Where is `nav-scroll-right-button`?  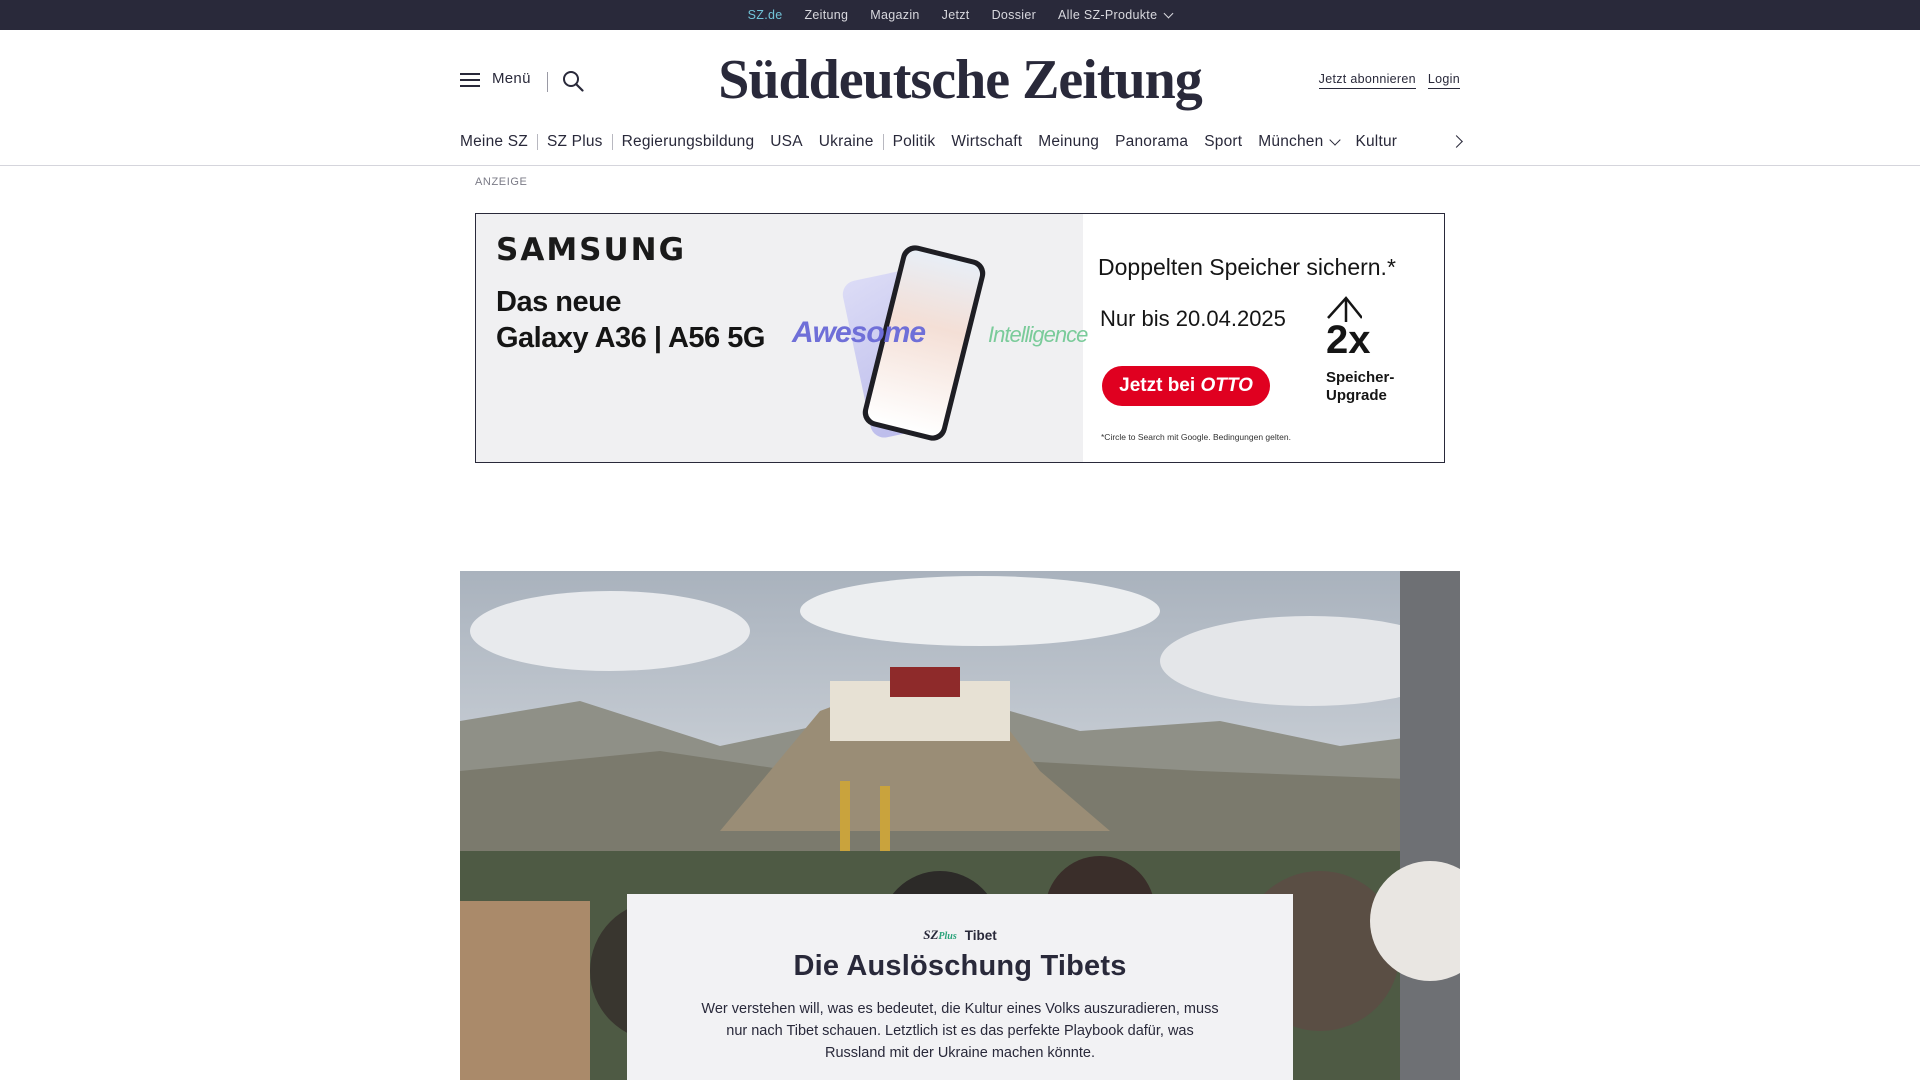 nav-scroll-right-button is located at coordinates (1458, 142).